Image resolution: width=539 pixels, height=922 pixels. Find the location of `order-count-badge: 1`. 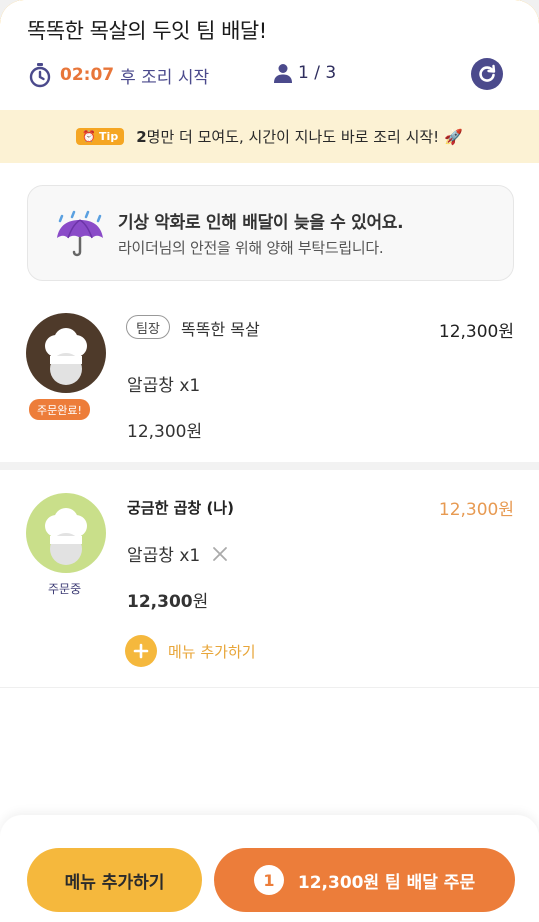

order-count-badge: 1 is located at coordinates (268, 880).